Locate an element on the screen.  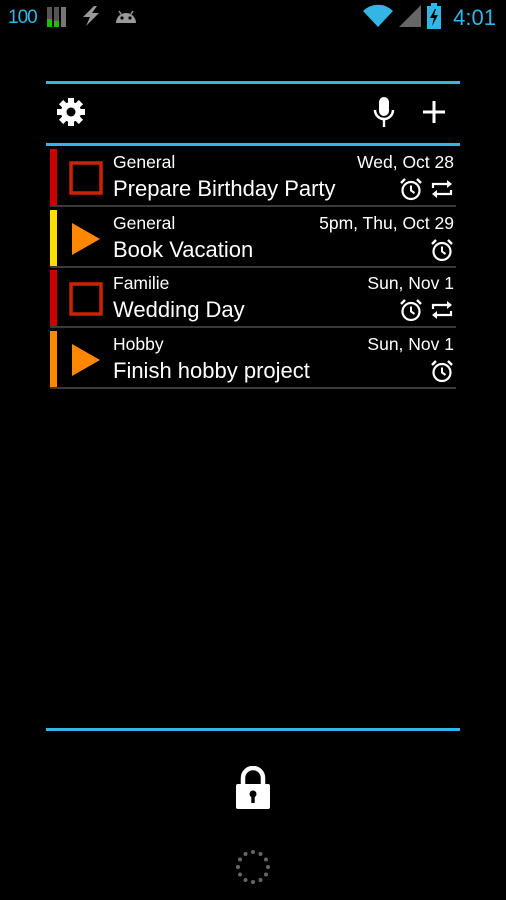
status-bar-system: 4:01 is located at coordinates (429, 18).